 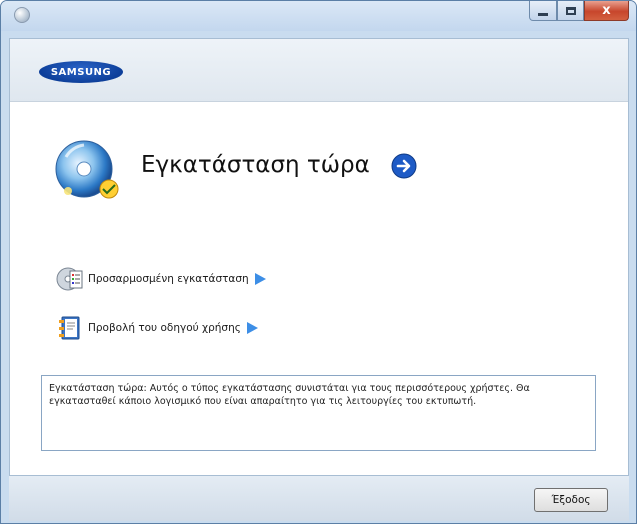 What do you see at coordinates (404, 166) in the screenshot?
I see `arrow-right-icon` at bounding box center [404, 166].